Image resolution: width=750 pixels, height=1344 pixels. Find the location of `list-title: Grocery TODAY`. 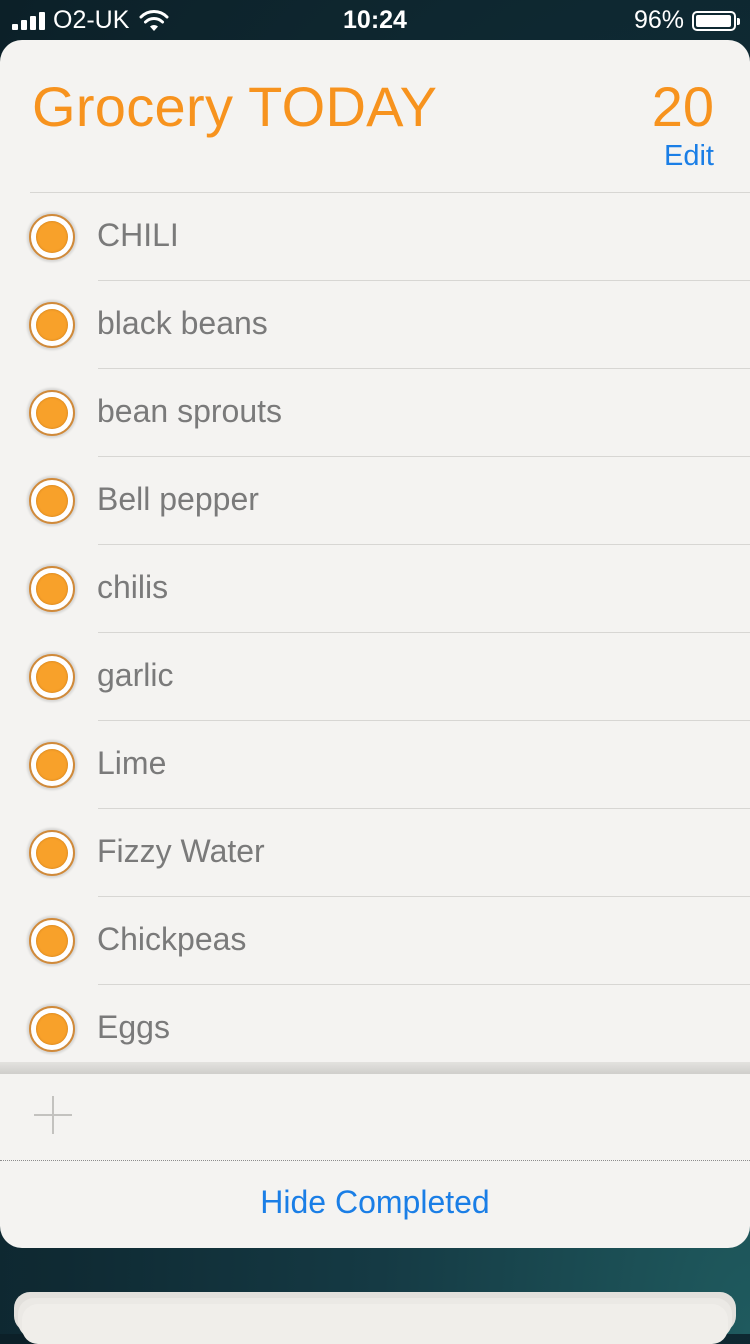

list-title: Grocery TODAY is located at coordinates (235, 106).